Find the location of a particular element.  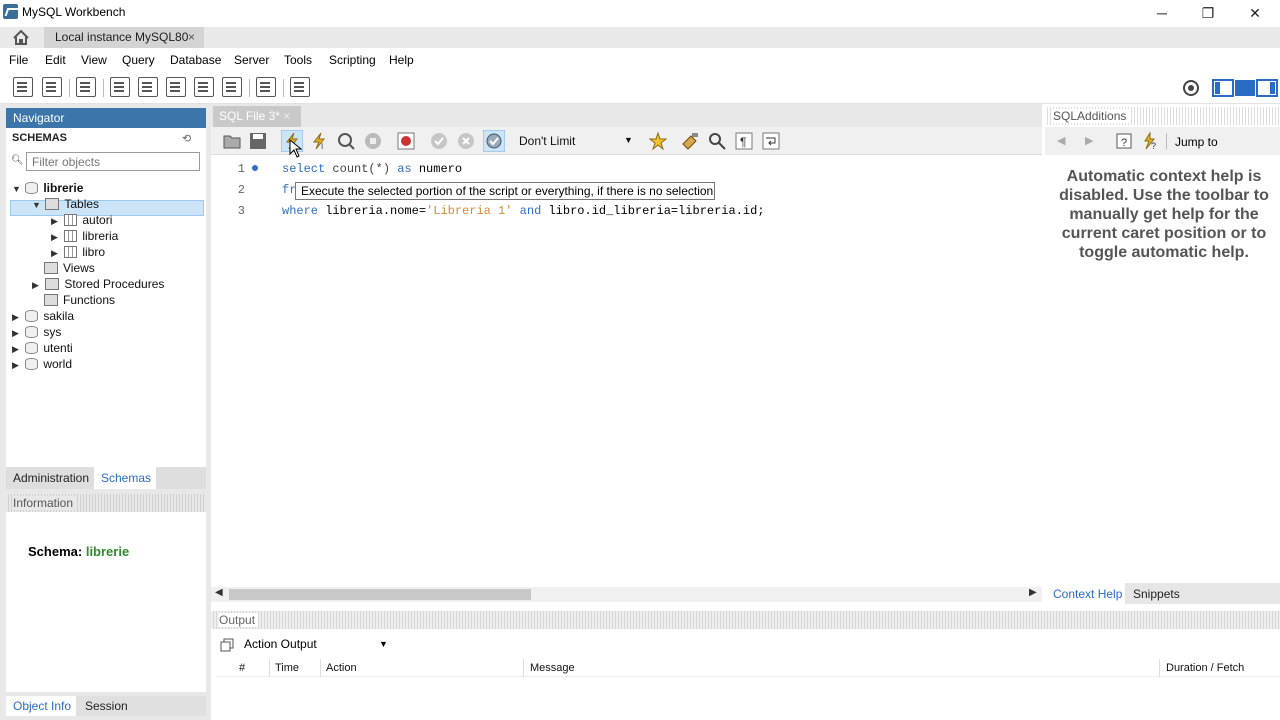

find-icon is located at coordinates (717, 141).